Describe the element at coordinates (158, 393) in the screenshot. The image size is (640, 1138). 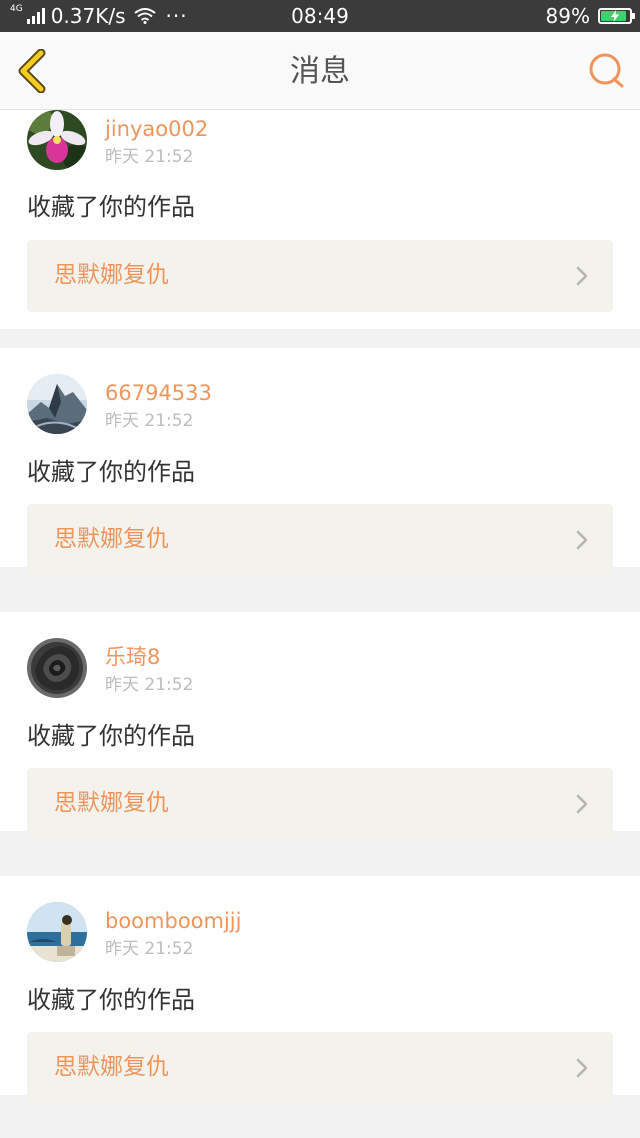
I see `username: 66794533` at that location.